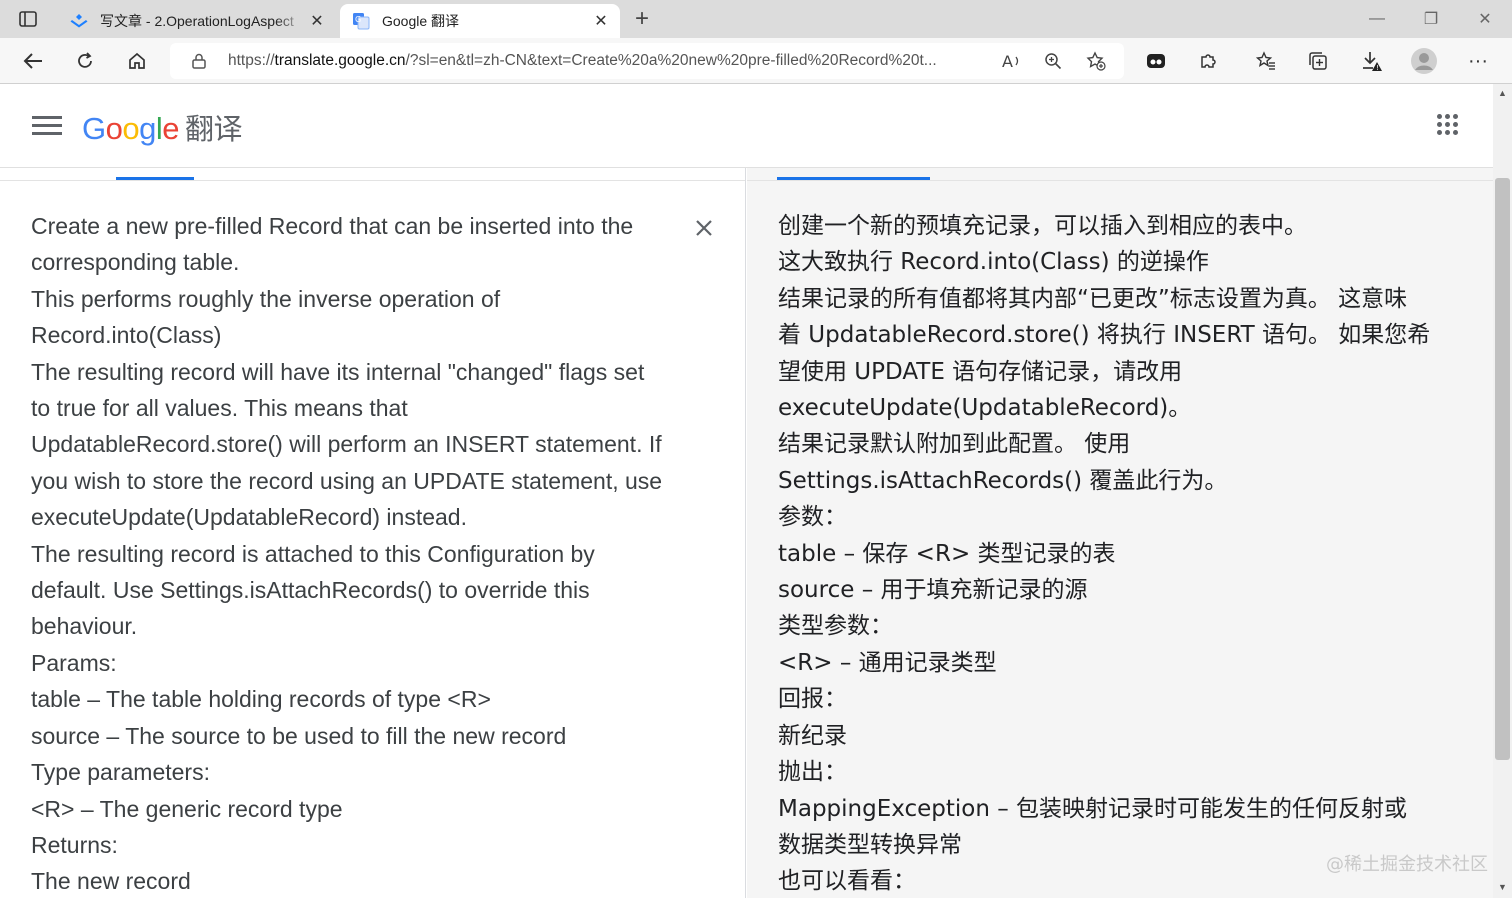 The width and height of the screenshot is (1512, 900). What do you see at coordinates (853, 178) in the screenshot?
I see `target-language-indicator` at bounding box center [853, 178].